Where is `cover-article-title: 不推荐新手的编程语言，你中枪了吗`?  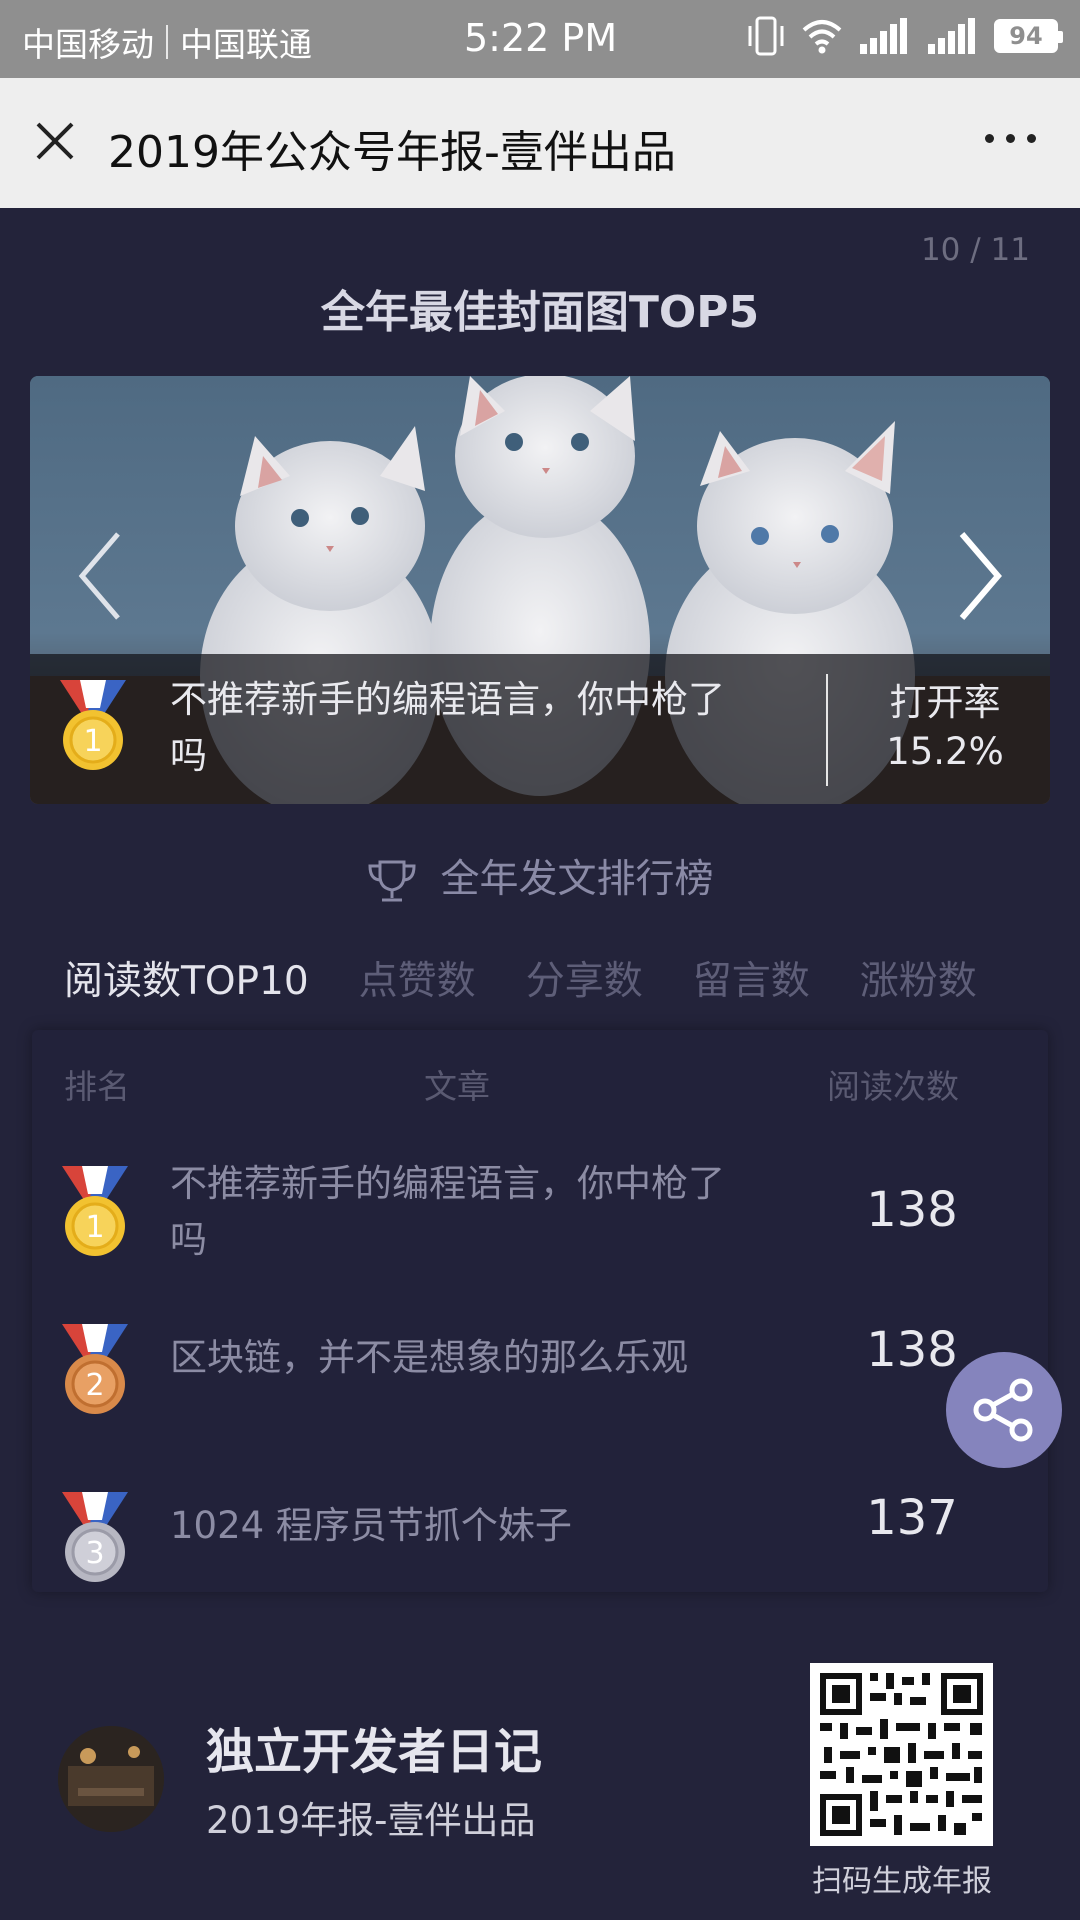 cover-article-title: 不推荐新手的编程语言，你中枪了吗 is located at coordinates (447, 727).